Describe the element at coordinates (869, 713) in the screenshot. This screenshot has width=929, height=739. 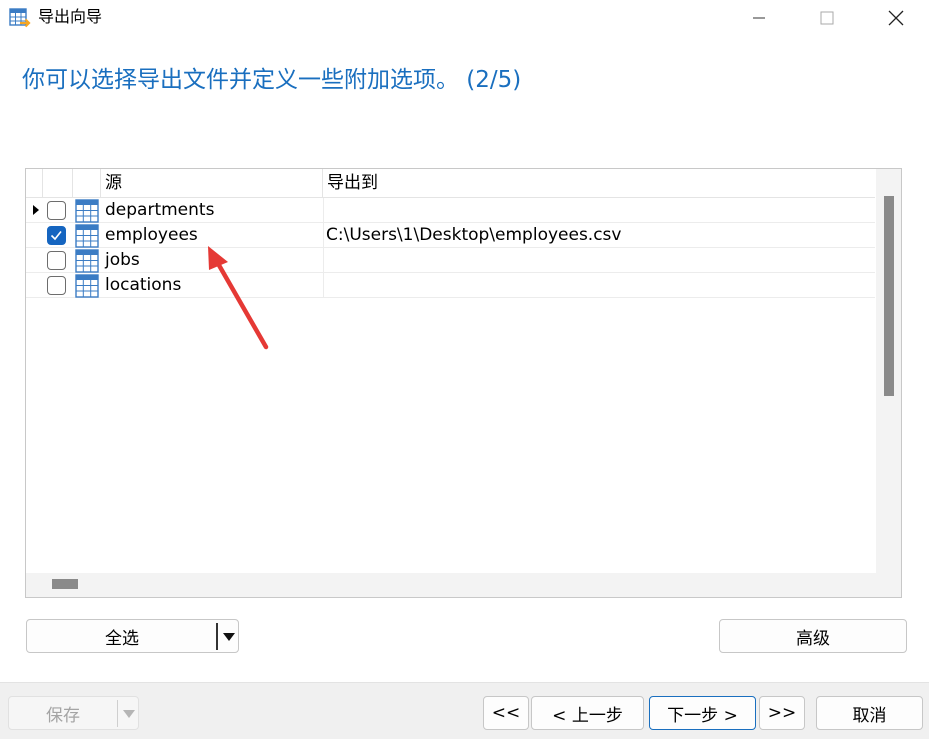
I see `cancel-button: 取消` at that location.